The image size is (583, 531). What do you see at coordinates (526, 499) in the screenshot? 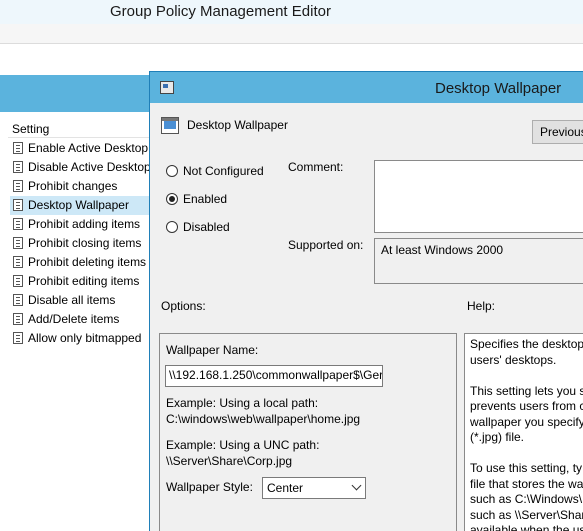
I see `help-text-line: such as C:\Windows\` at bounding box center [526, 499].